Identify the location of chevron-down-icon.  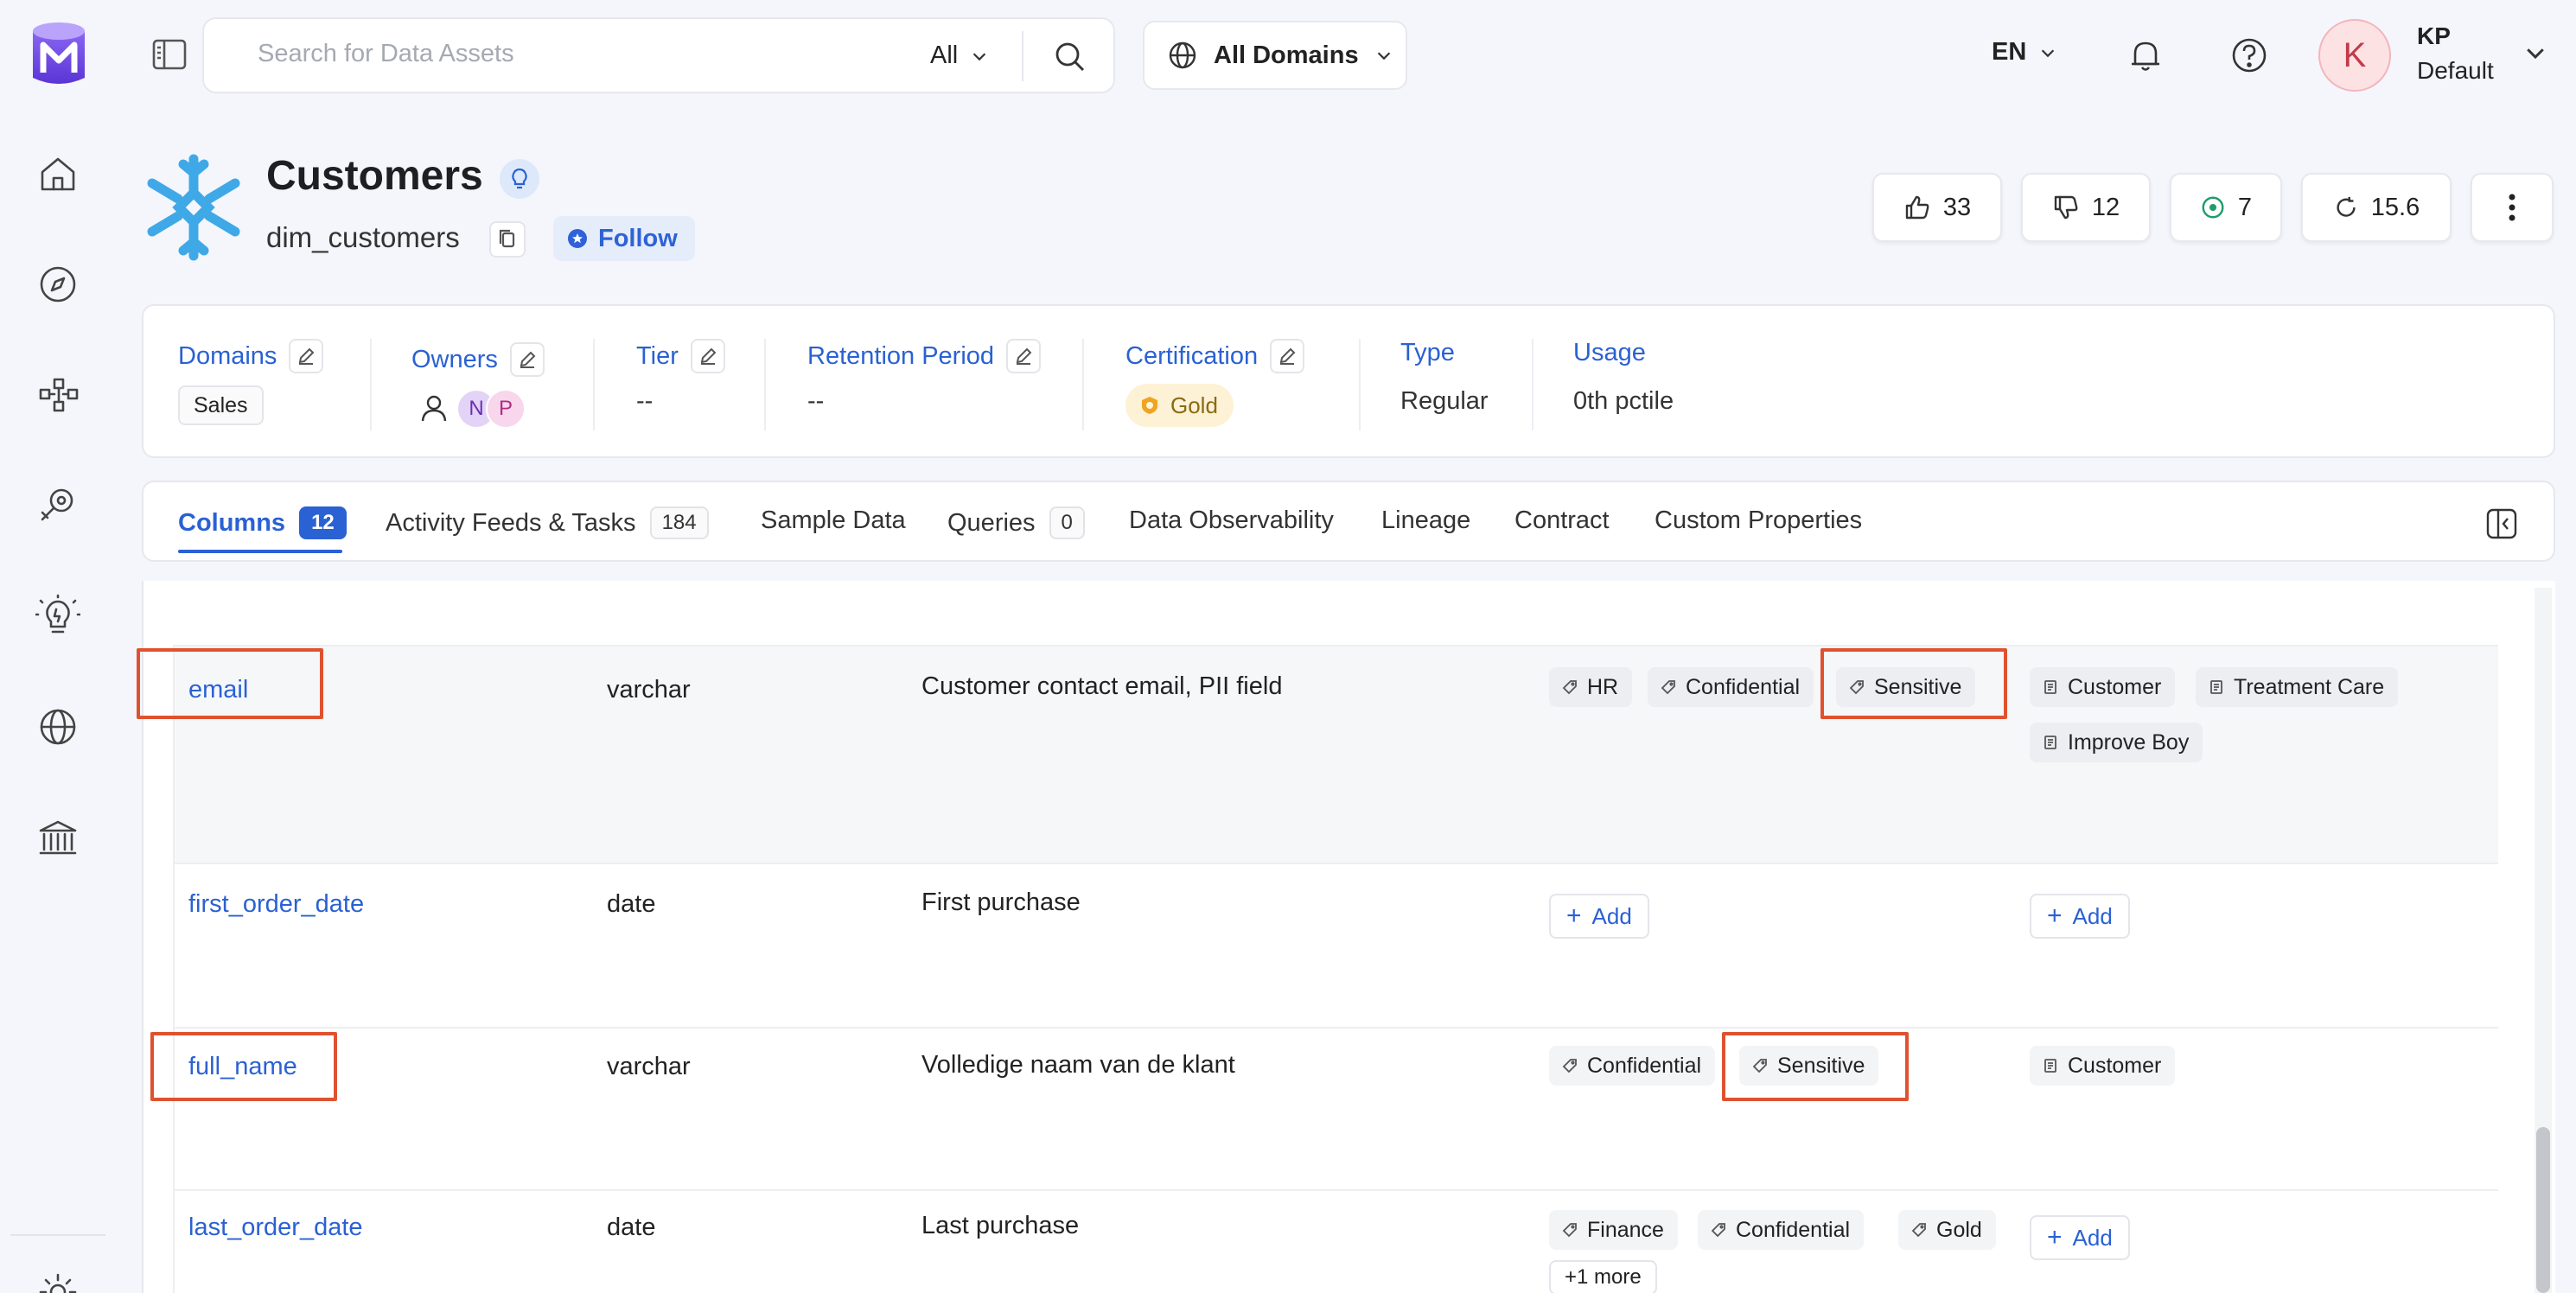
(2535, 53).